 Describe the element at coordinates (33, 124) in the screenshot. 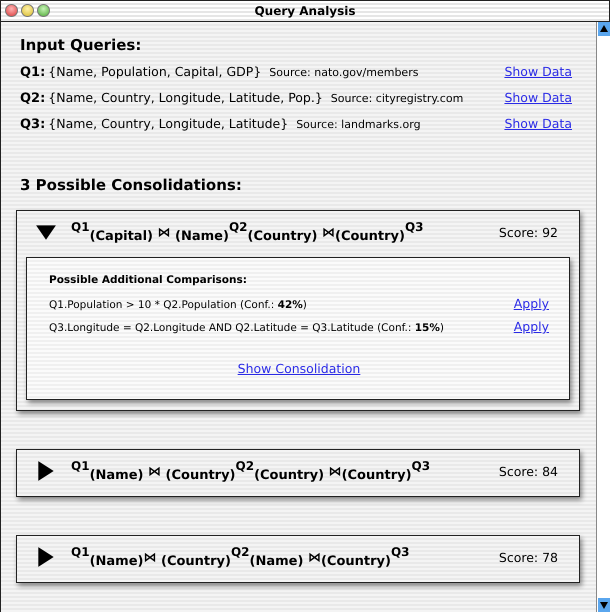

I see `query-label: Q3:` at that location.